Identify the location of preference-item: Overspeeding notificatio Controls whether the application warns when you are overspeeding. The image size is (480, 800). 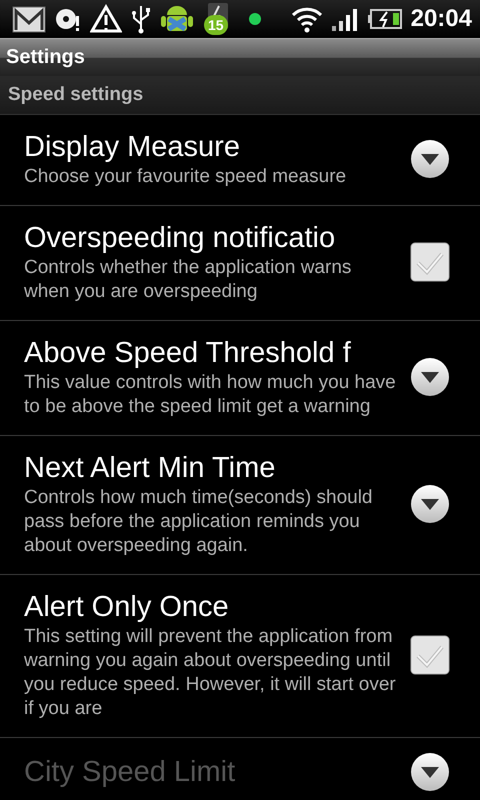
(240, 263).